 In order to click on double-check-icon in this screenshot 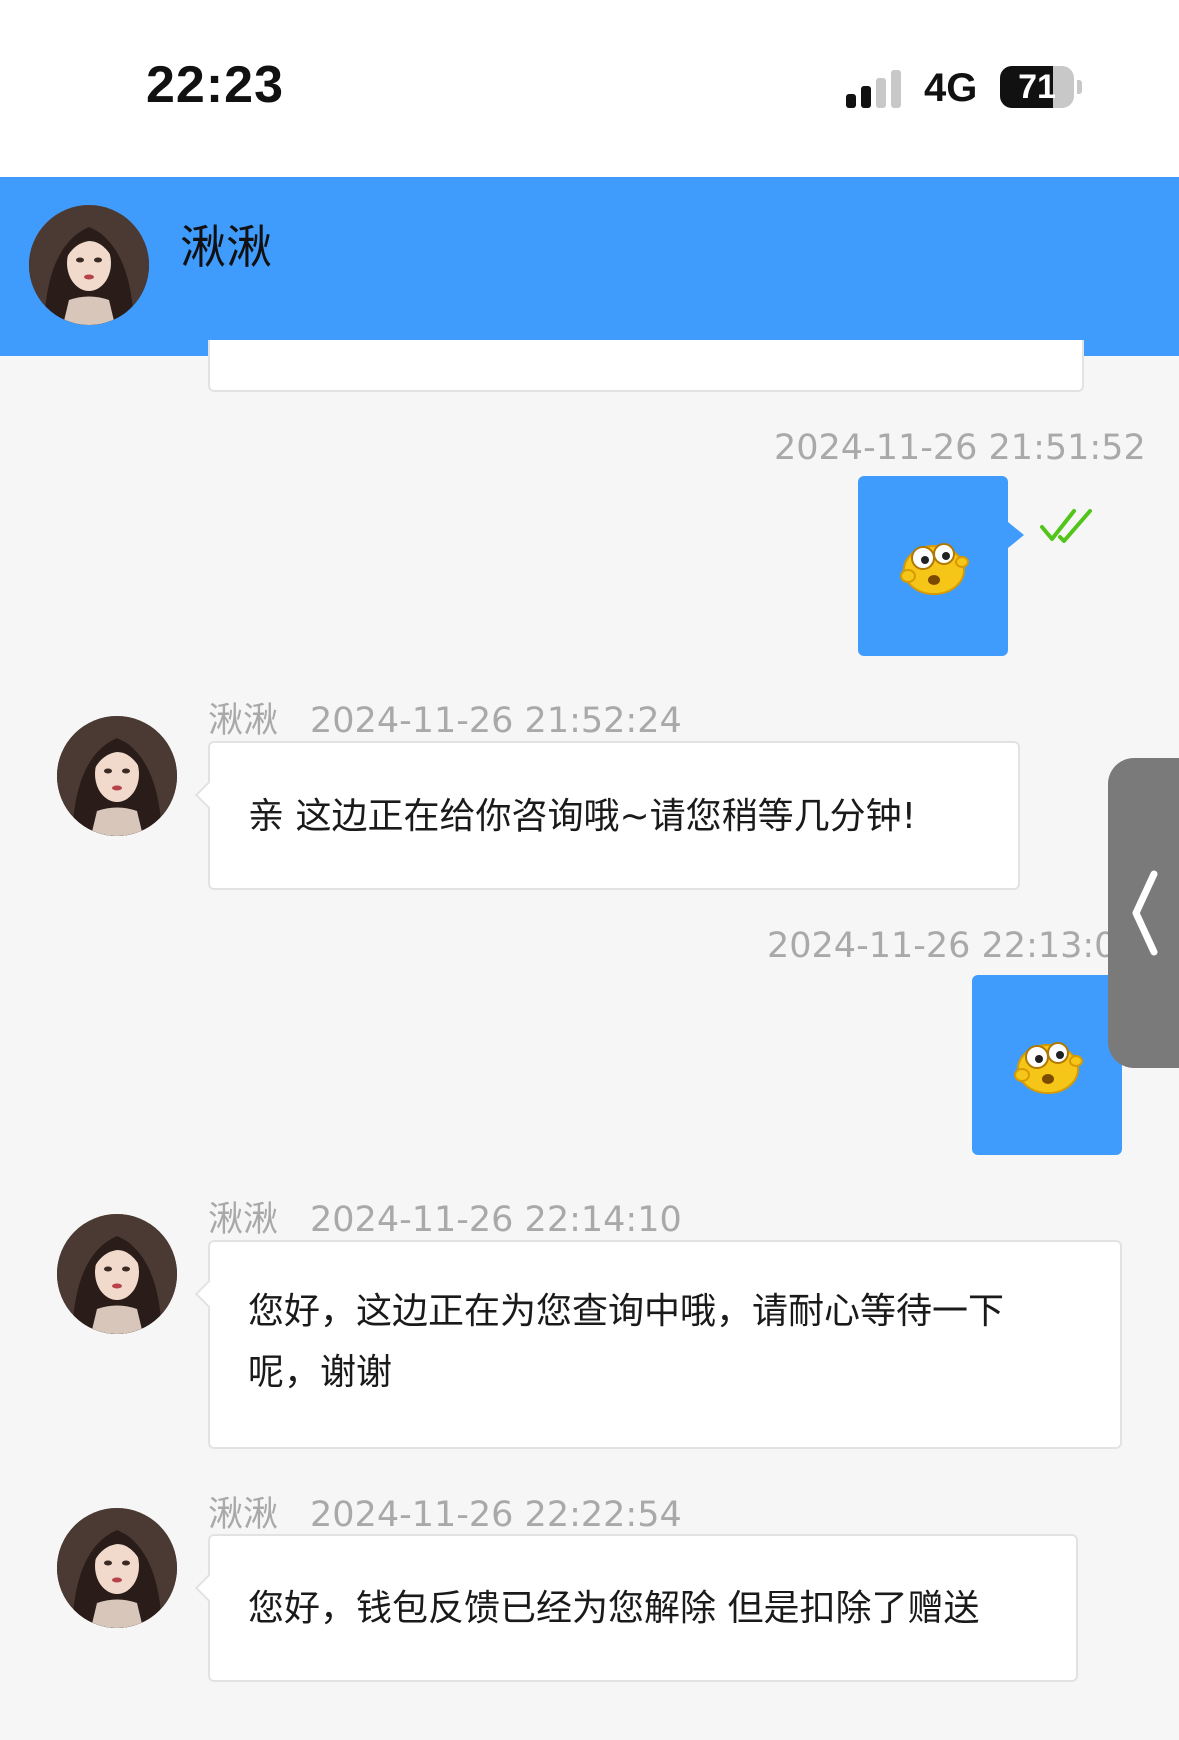, I will do `click(1066, 526)`.